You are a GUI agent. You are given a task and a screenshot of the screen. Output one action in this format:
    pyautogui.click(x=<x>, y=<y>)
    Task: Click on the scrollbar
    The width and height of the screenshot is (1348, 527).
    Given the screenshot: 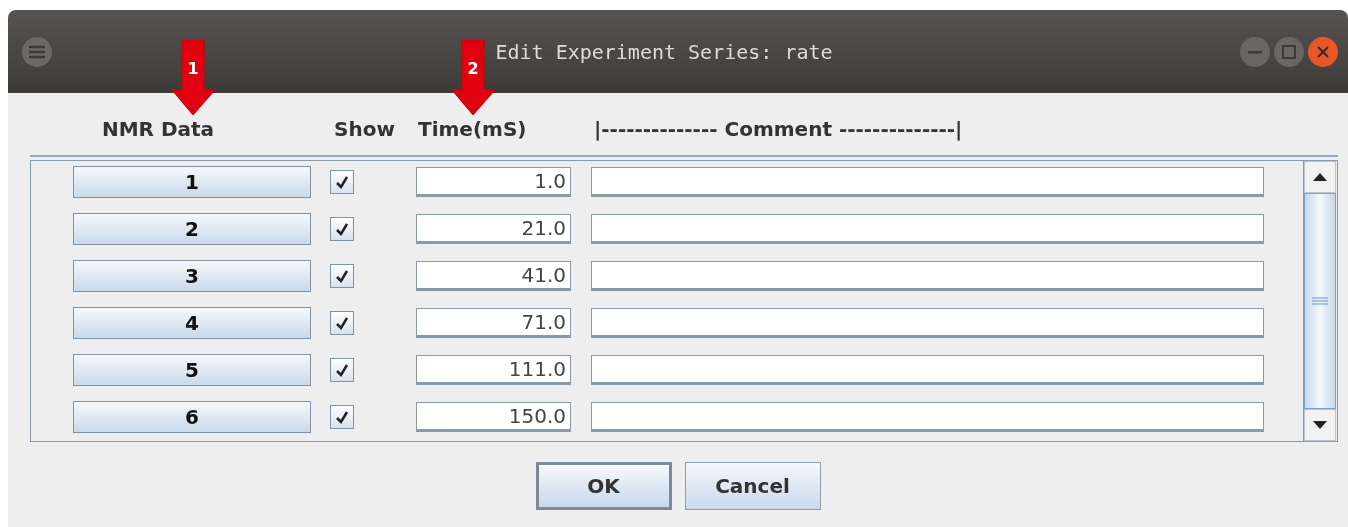 What is the action you would take?
    pyautogui.click(x=1319, y=301)
    